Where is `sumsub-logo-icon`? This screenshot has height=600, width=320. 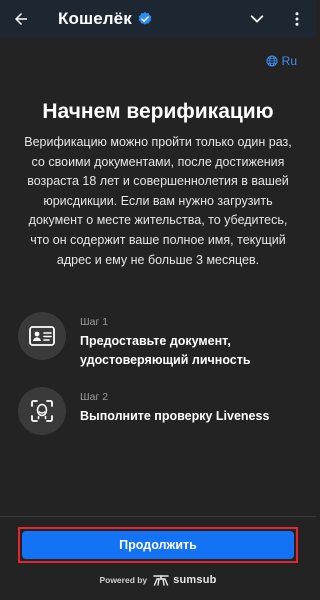 sumsub-logo-icon is located at coordinates (161, 580).